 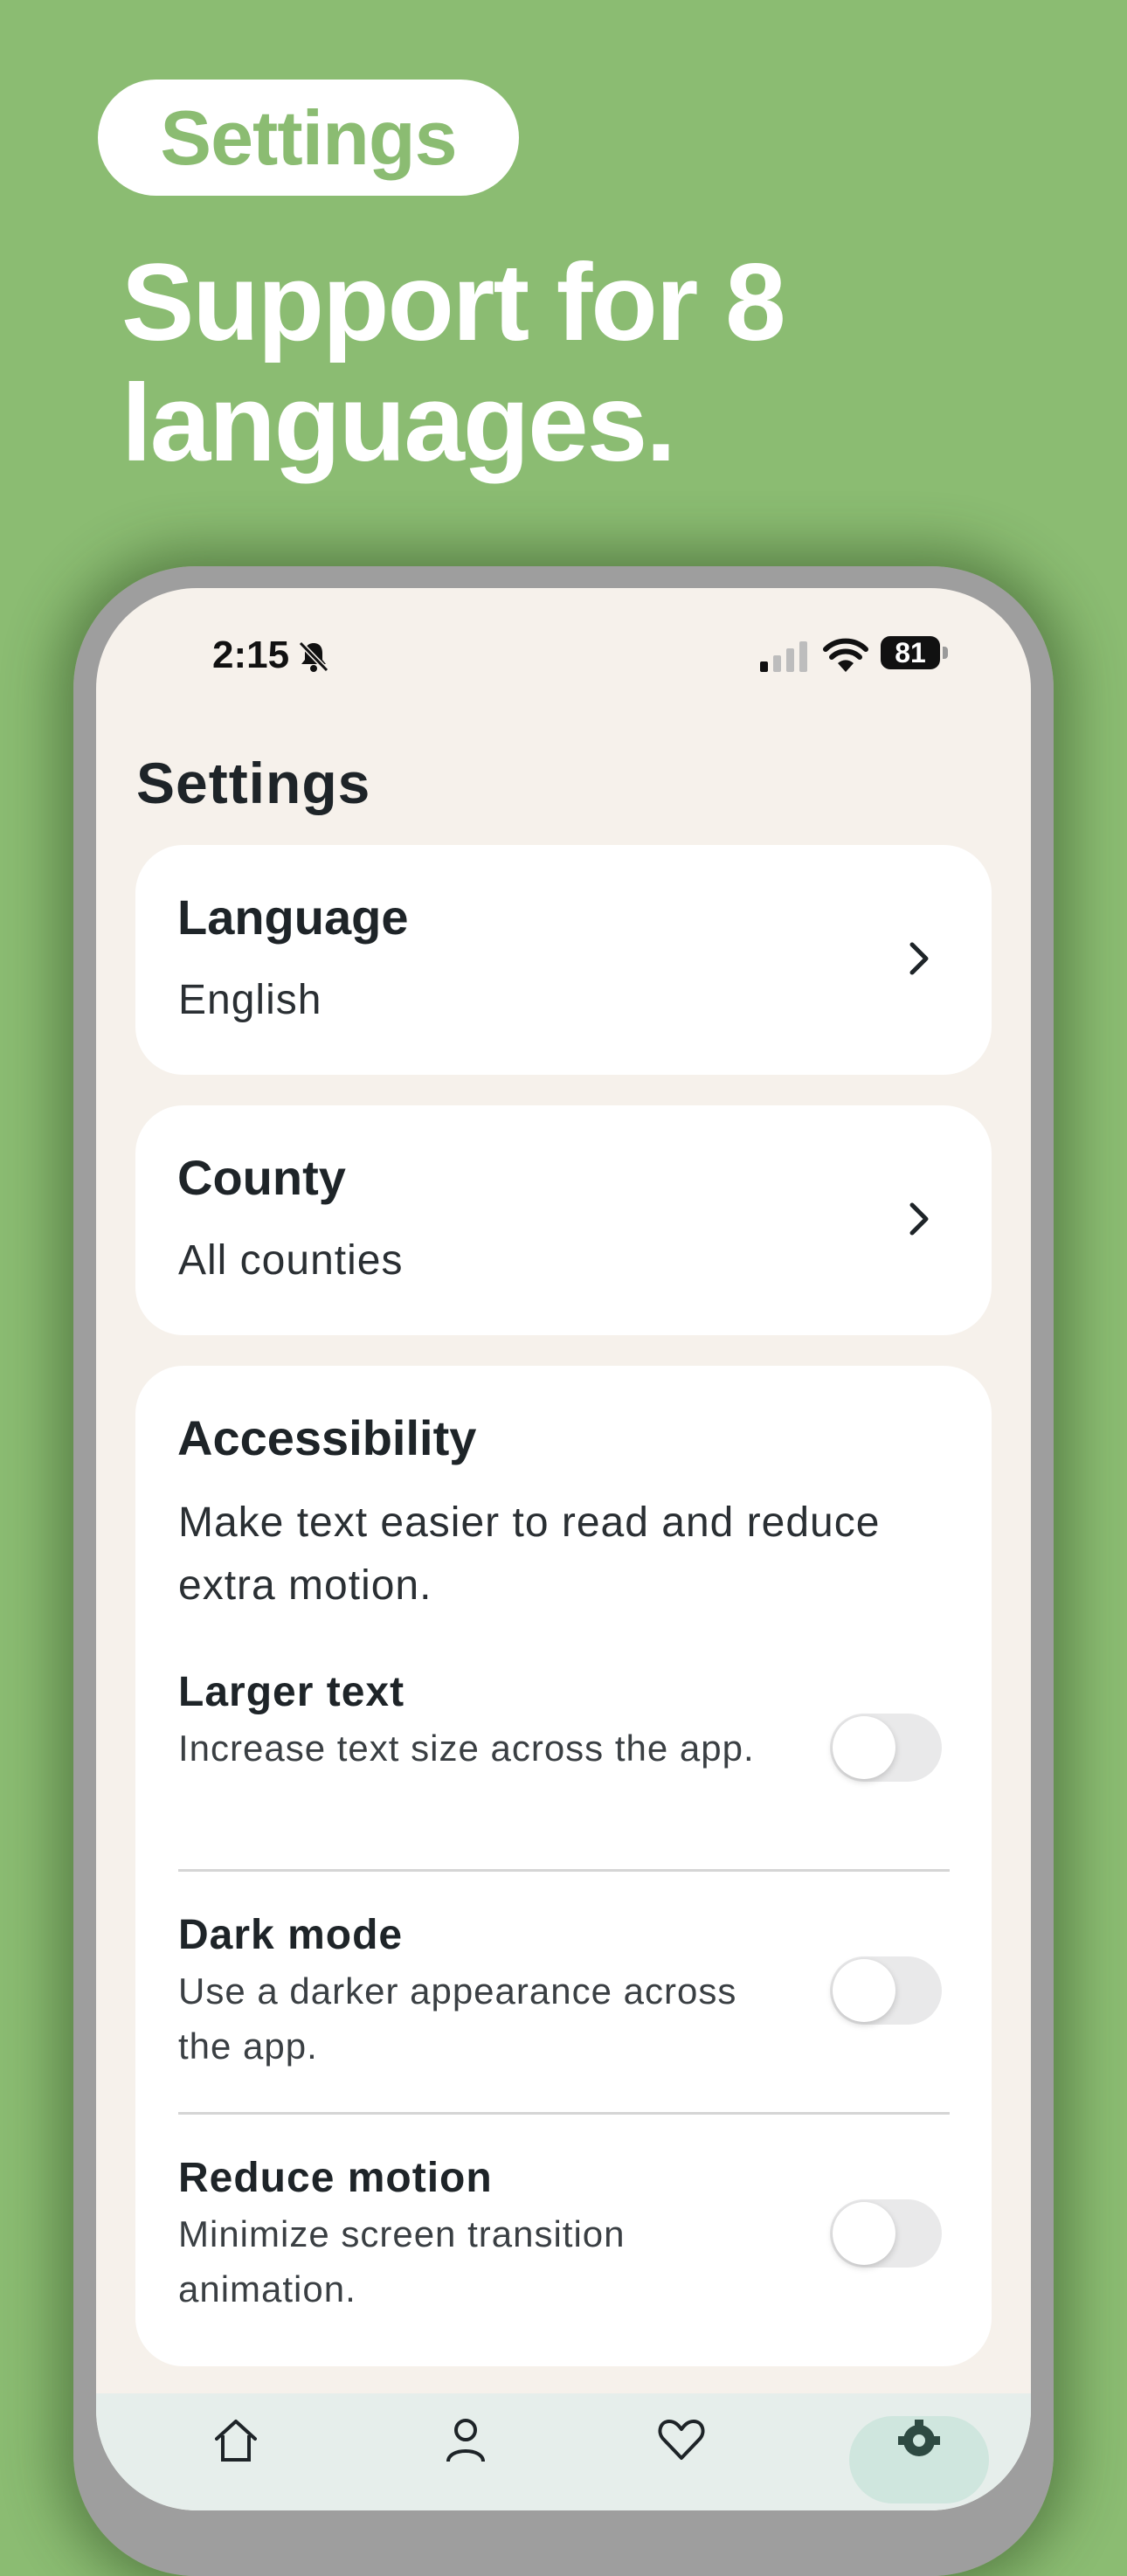 I want to click on reduce-motion-title: Reduce motion, so click(x=335, y=2178).